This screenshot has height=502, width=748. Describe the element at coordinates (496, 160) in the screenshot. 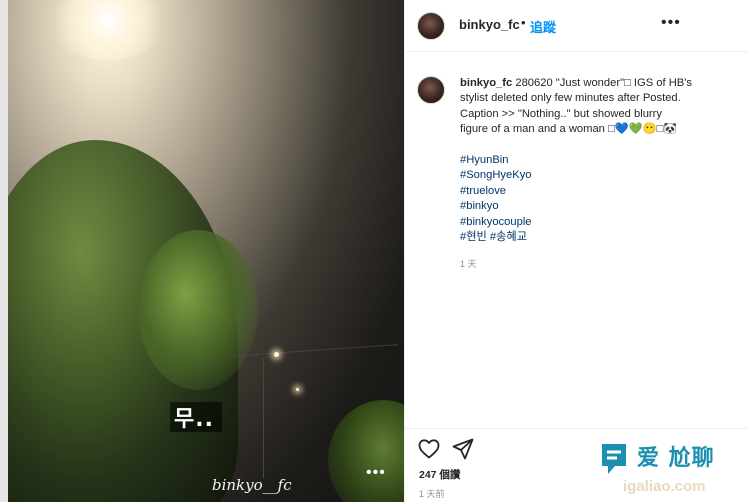

I see `hashtag-link: #HyunBin` at that location.